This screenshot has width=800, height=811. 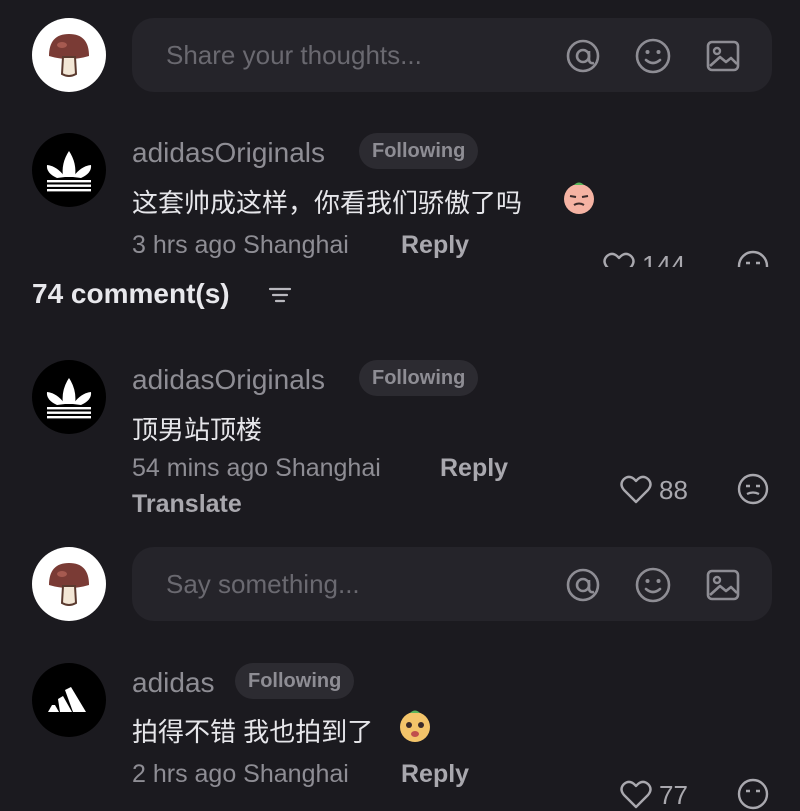 What do you see at coordinates (673, 795) in the screenshot?
I see `like-count: 77` at bounding box center [673, 795].